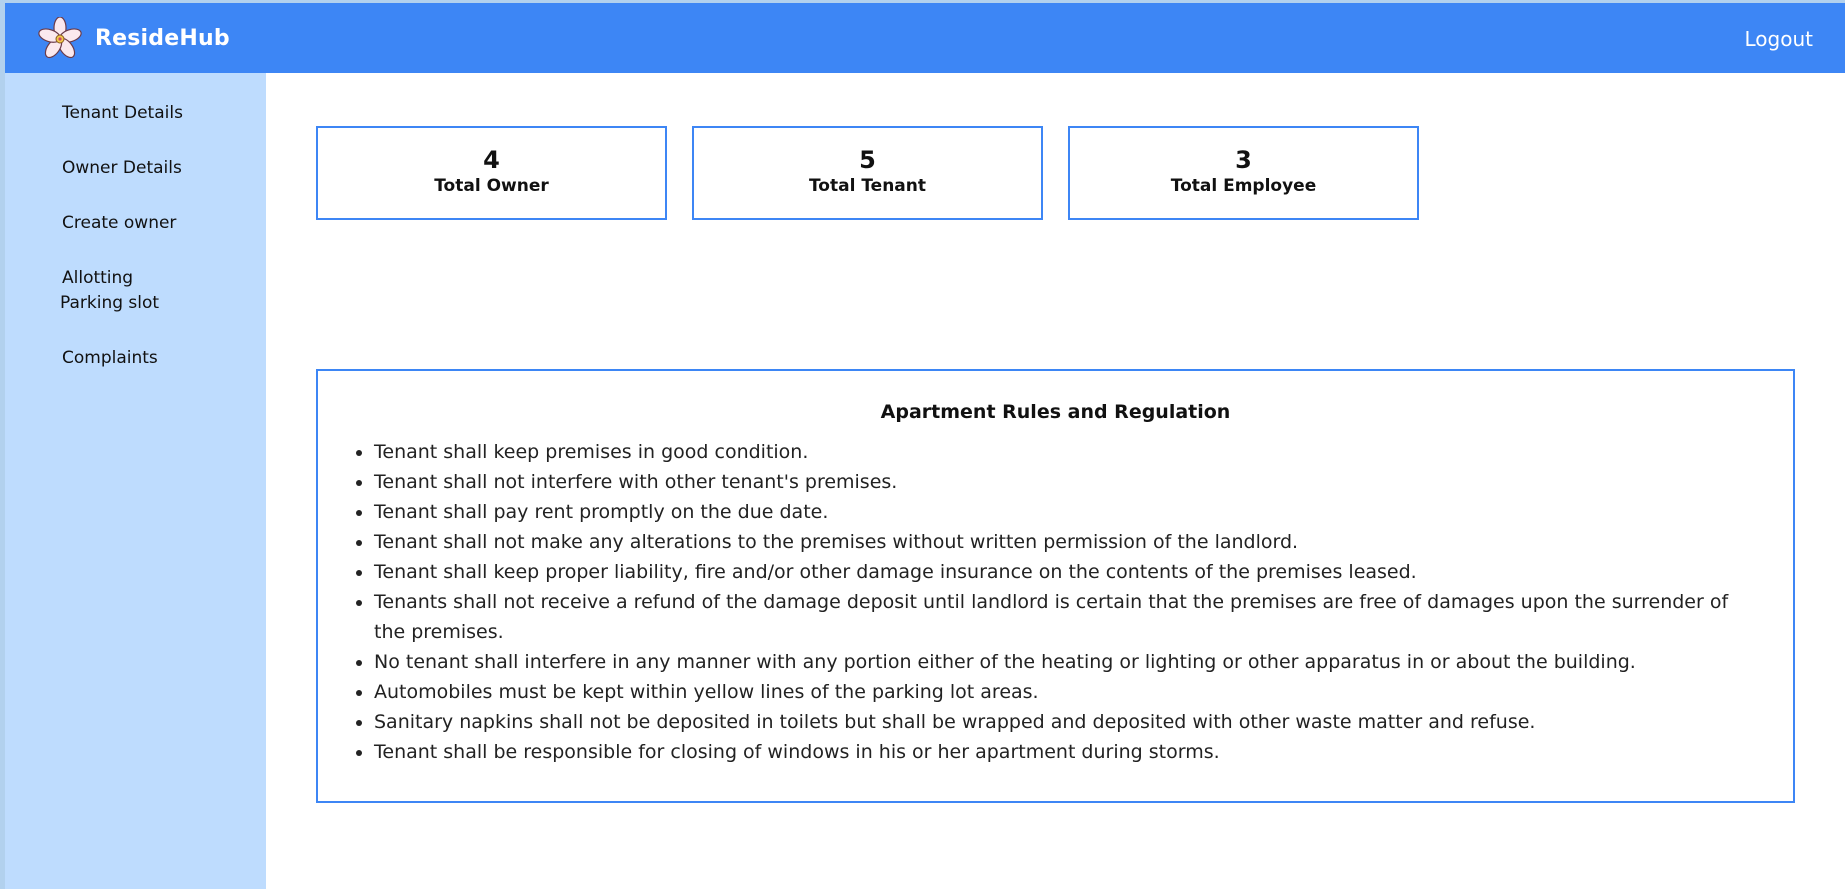 Image resolution: width=1845 pixels, height=889 pixels. Describe the element at coordinates (867, 160) in the screenshot. I see `stat-value: 5` at that location.